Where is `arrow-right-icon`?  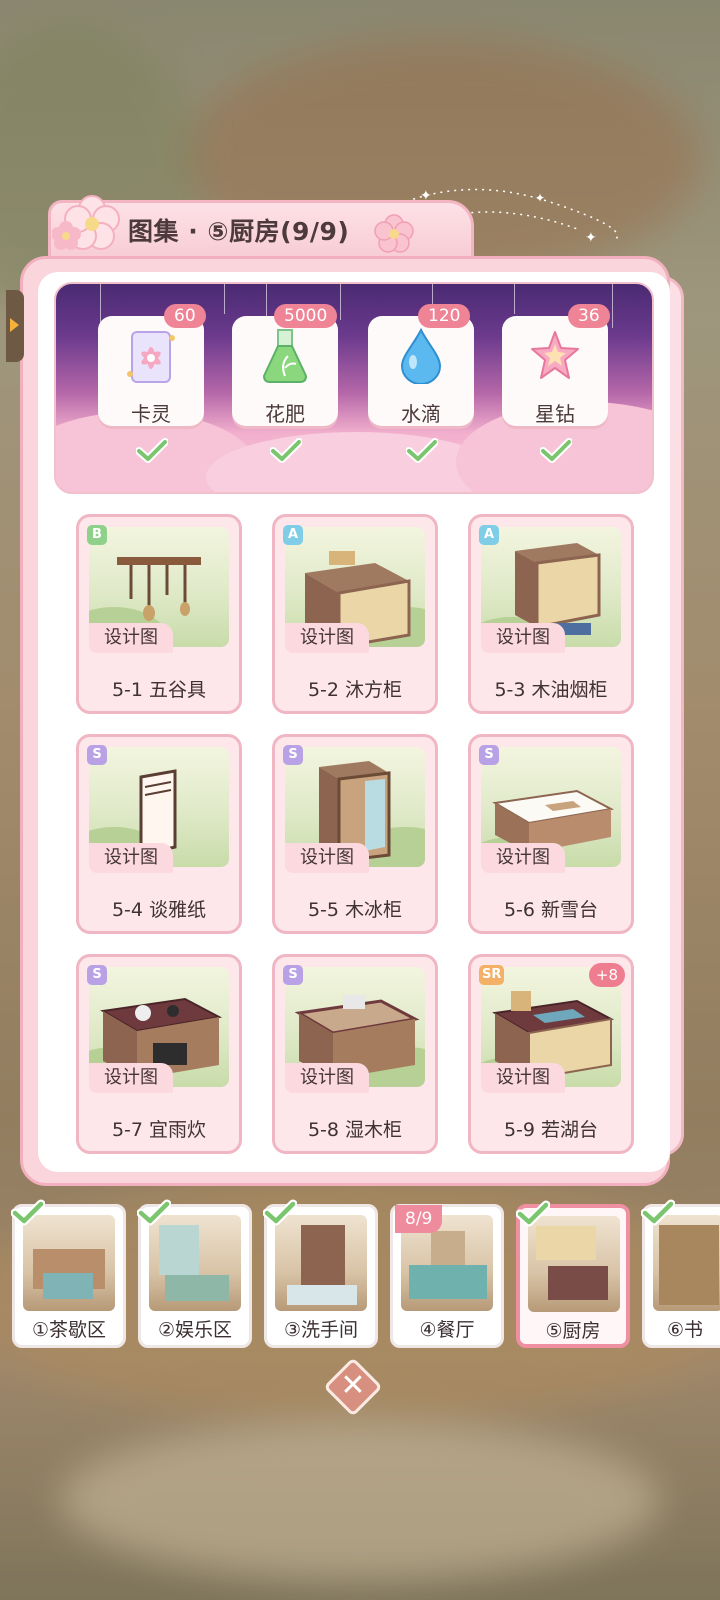 arrow-right-icon is located at coordinates (14, 325).